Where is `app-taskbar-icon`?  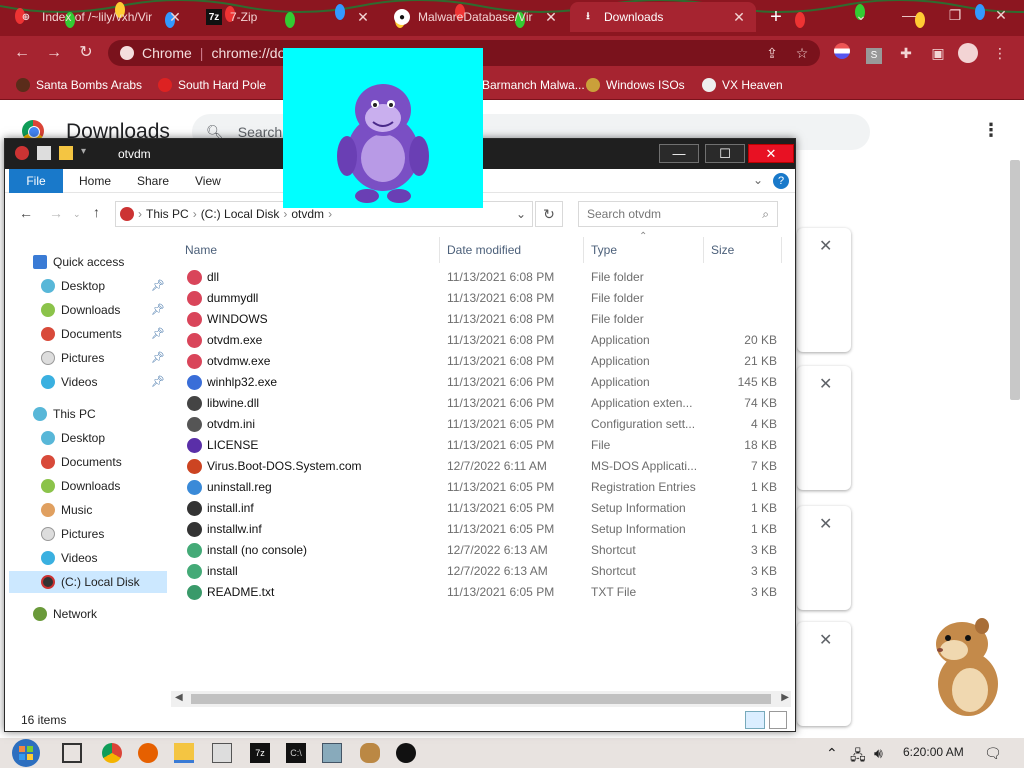 app-taskbar-icon is located at coordinates (222, 753).